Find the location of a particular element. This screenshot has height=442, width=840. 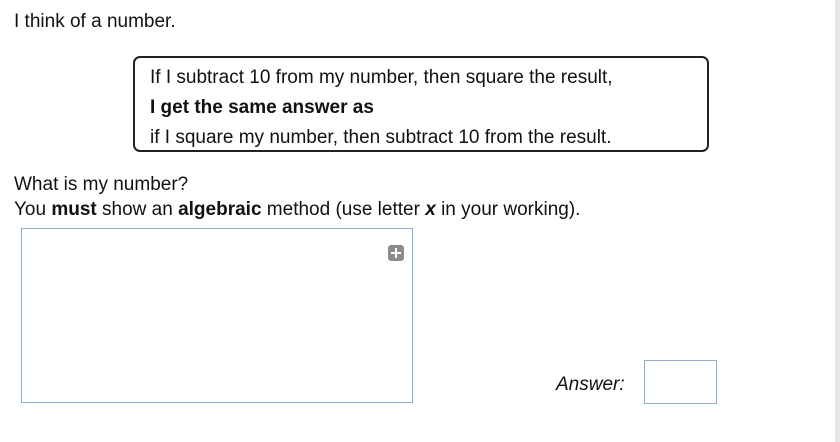

instruction-text-4: in your working). is located at coordinates (508, 209).